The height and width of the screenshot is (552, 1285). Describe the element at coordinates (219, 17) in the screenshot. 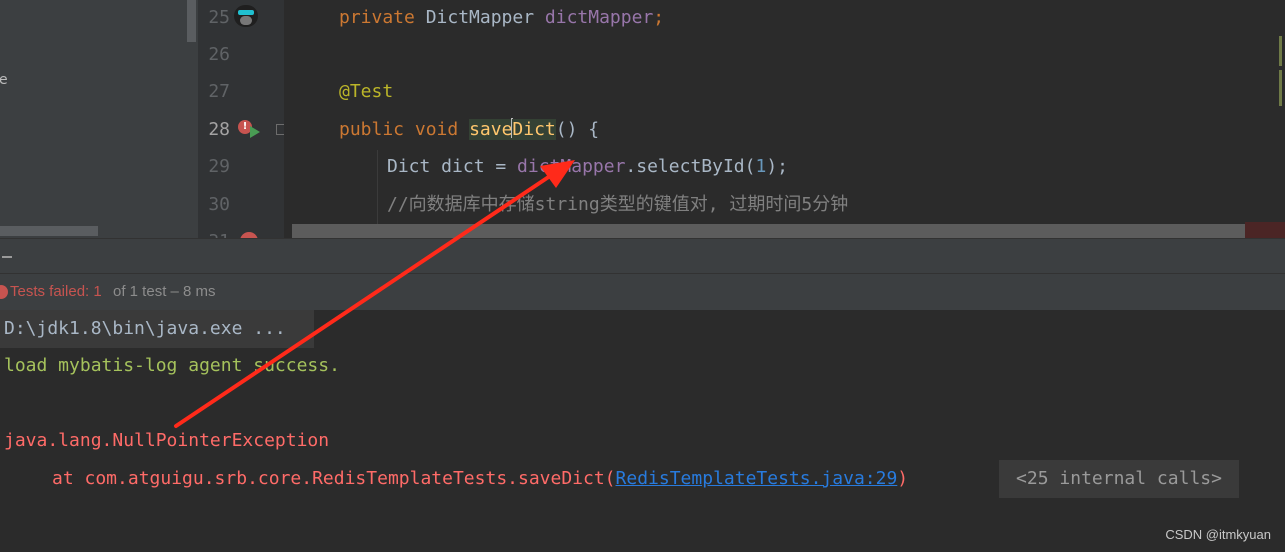

I see `line-number: 25` at that location.